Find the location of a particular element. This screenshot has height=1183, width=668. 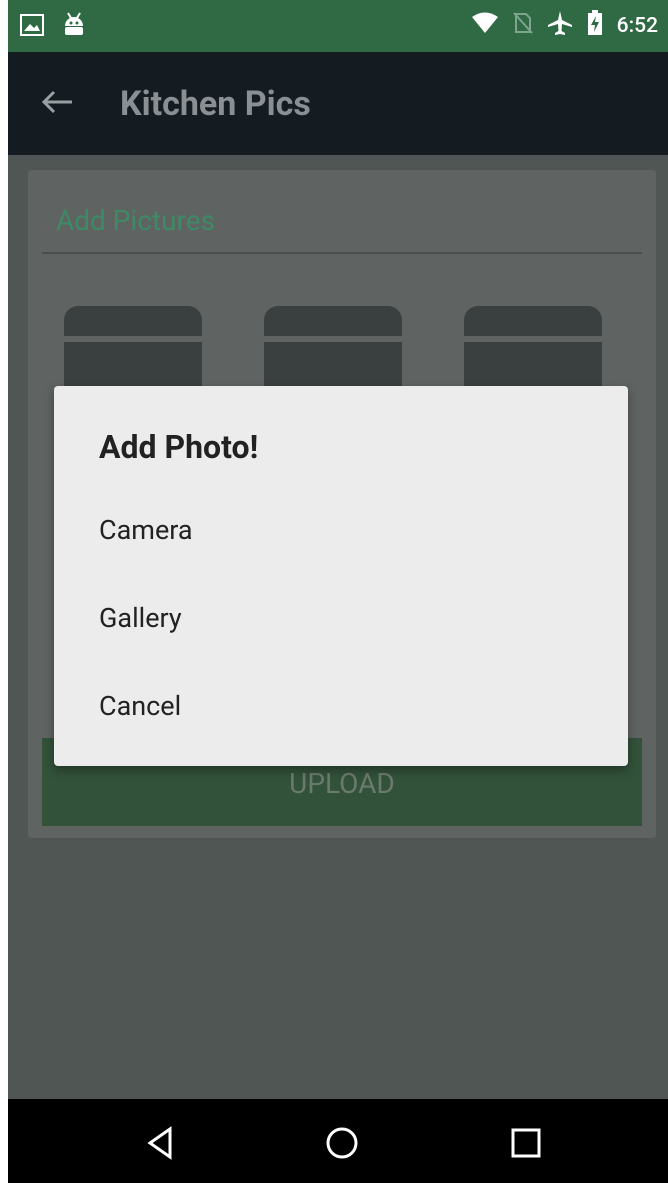

dialog-title: Add Photo! is located at coordinates (179, 447).